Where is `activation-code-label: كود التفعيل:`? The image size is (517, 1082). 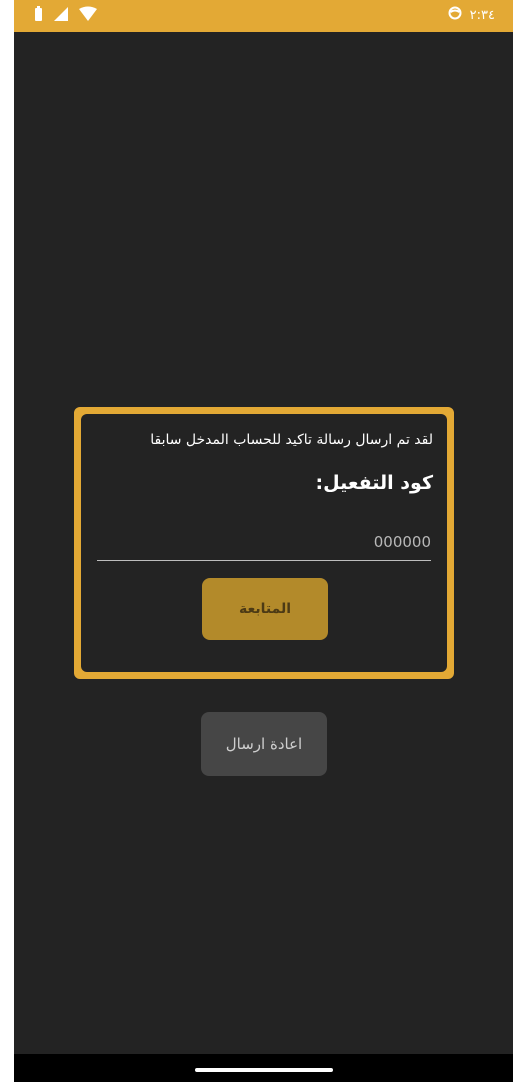
activation-code-label: كود التفعيل: is located at coordinates (374, 483).